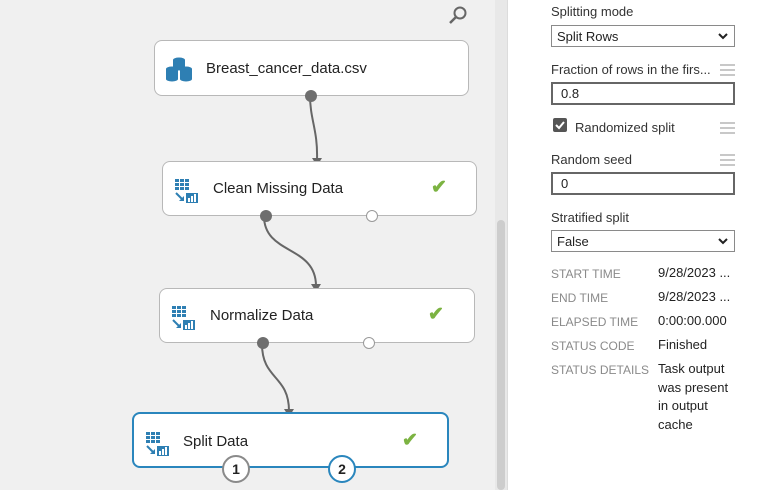 Image resolution: width=763 pixels, height=490 pixels. What do you see at coordinates (643, 93) in the screenshot?
I see `fraction-input: 0.8` at bounding box center [643, 93].